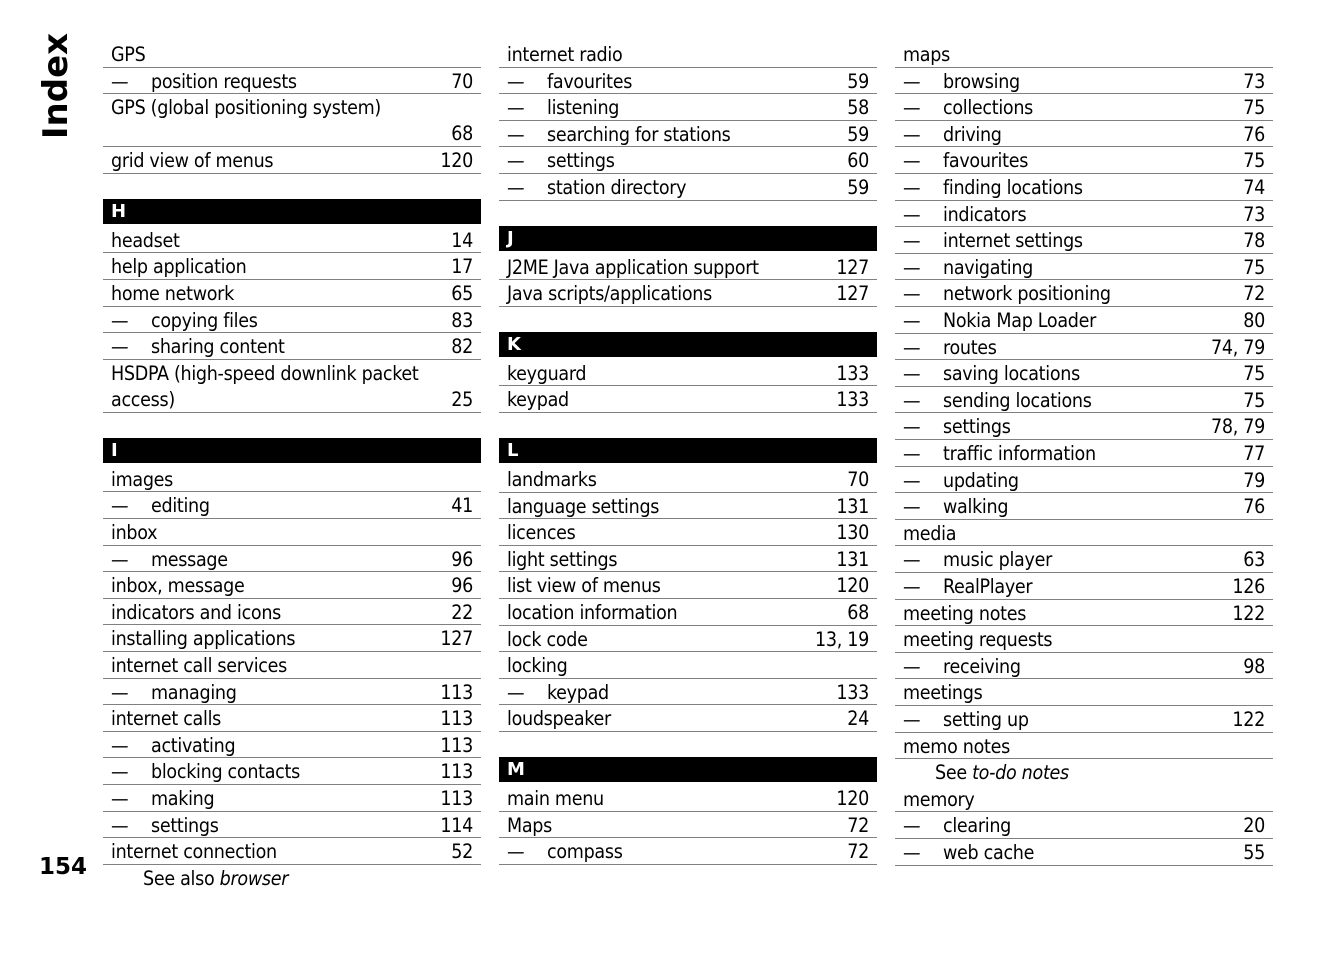 The image size is (1322, 954). I want to click on entry-page-ref: 58, so click(858, 108).